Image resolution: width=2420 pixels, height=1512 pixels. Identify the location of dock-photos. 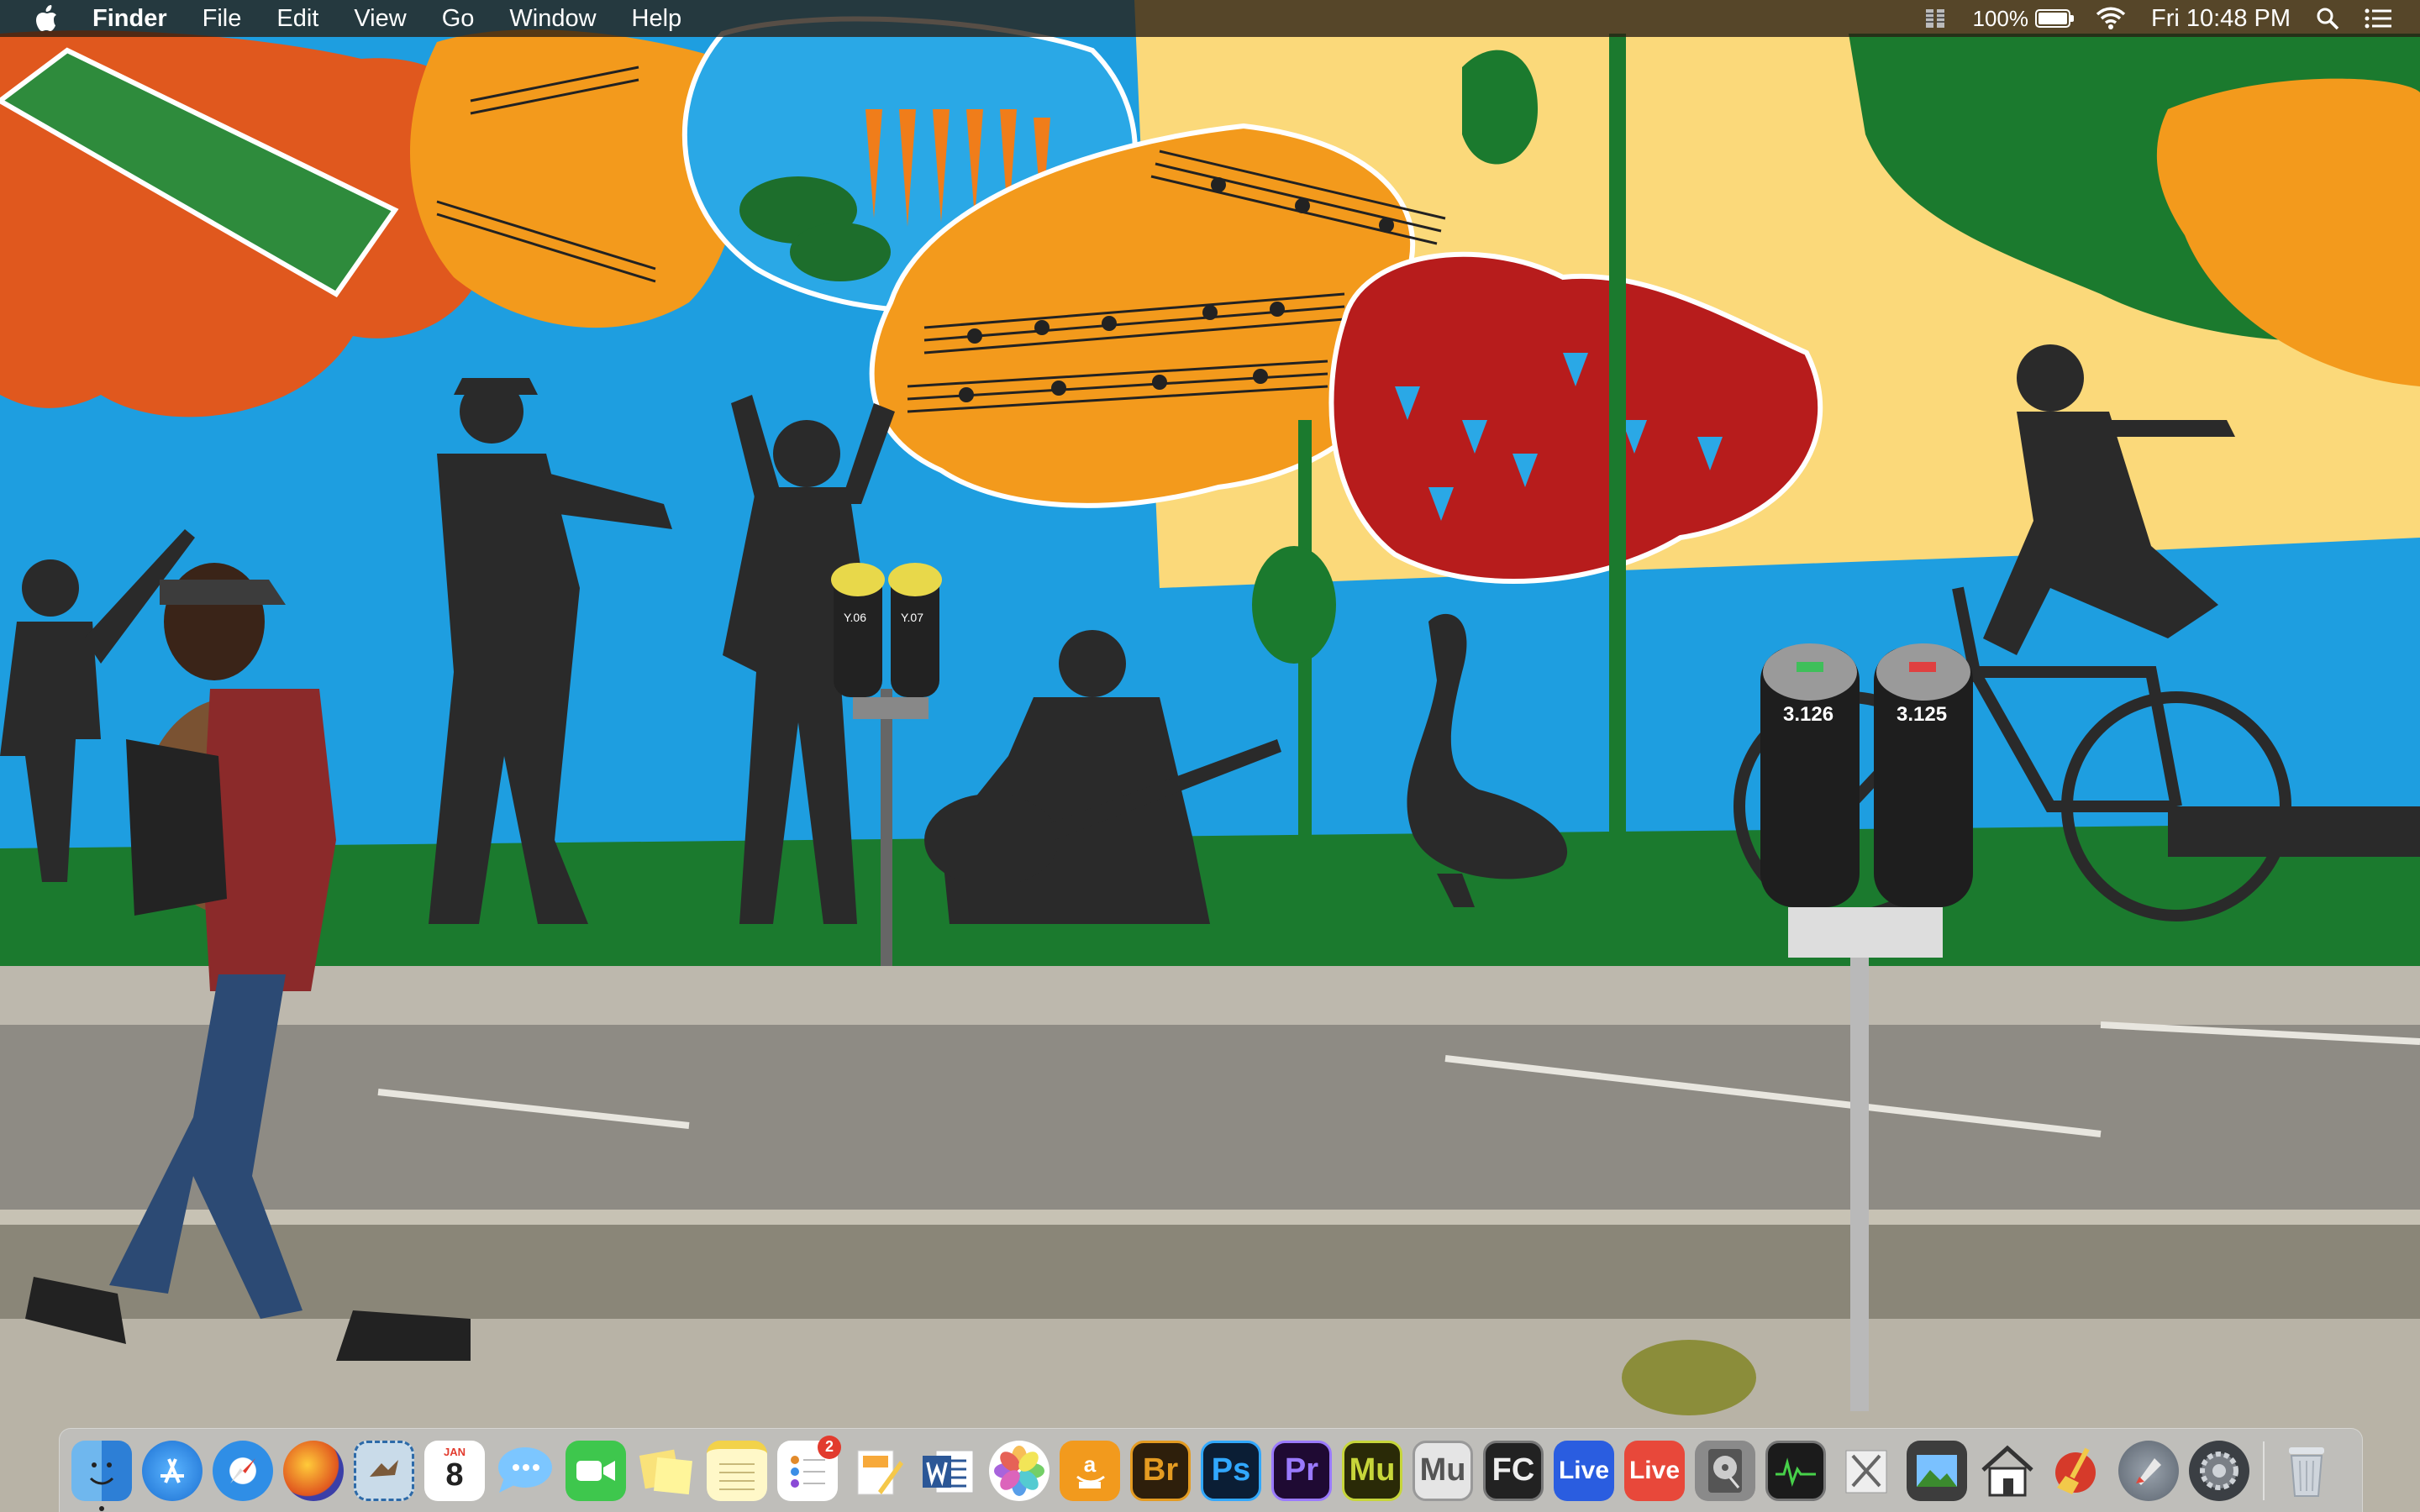
(1020, 1470).